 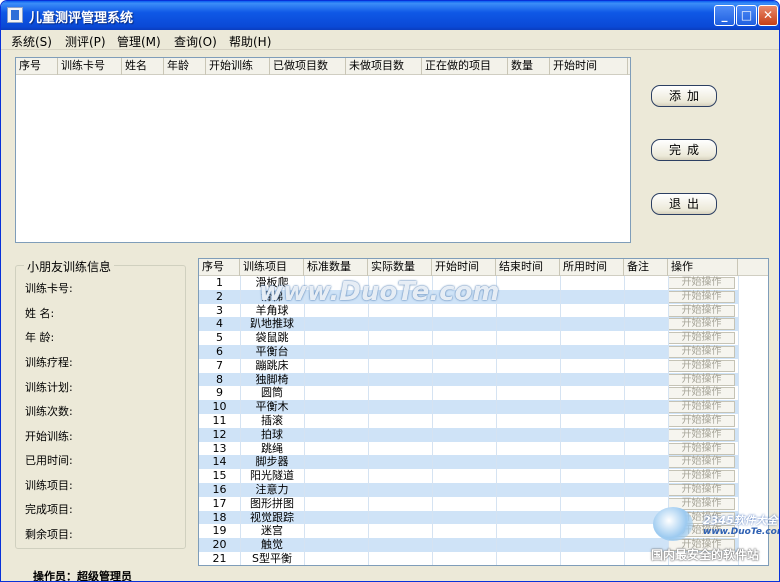 I want to click on minimize-button: _, so click(x=724, y=15).